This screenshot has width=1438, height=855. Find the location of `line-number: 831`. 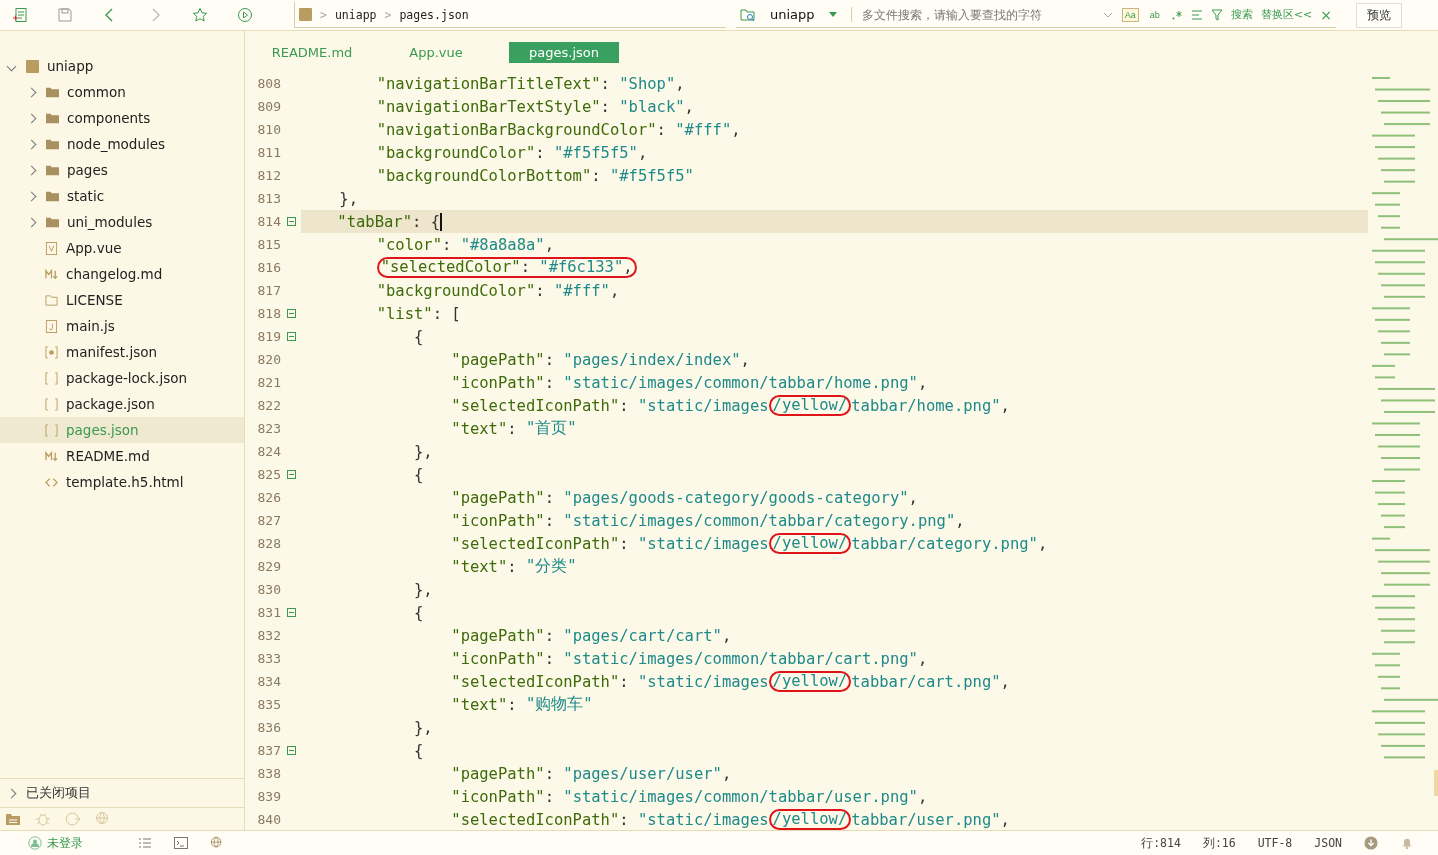

line-number: 831 is located at coordinates (268, 612).